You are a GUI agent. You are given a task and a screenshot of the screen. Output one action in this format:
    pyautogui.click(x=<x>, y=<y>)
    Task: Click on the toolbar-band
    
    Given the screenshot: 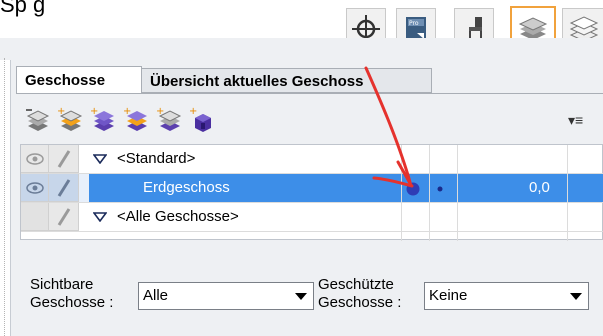 What is the action you would take?
    pyautogui.click(x=301, y=49)
    